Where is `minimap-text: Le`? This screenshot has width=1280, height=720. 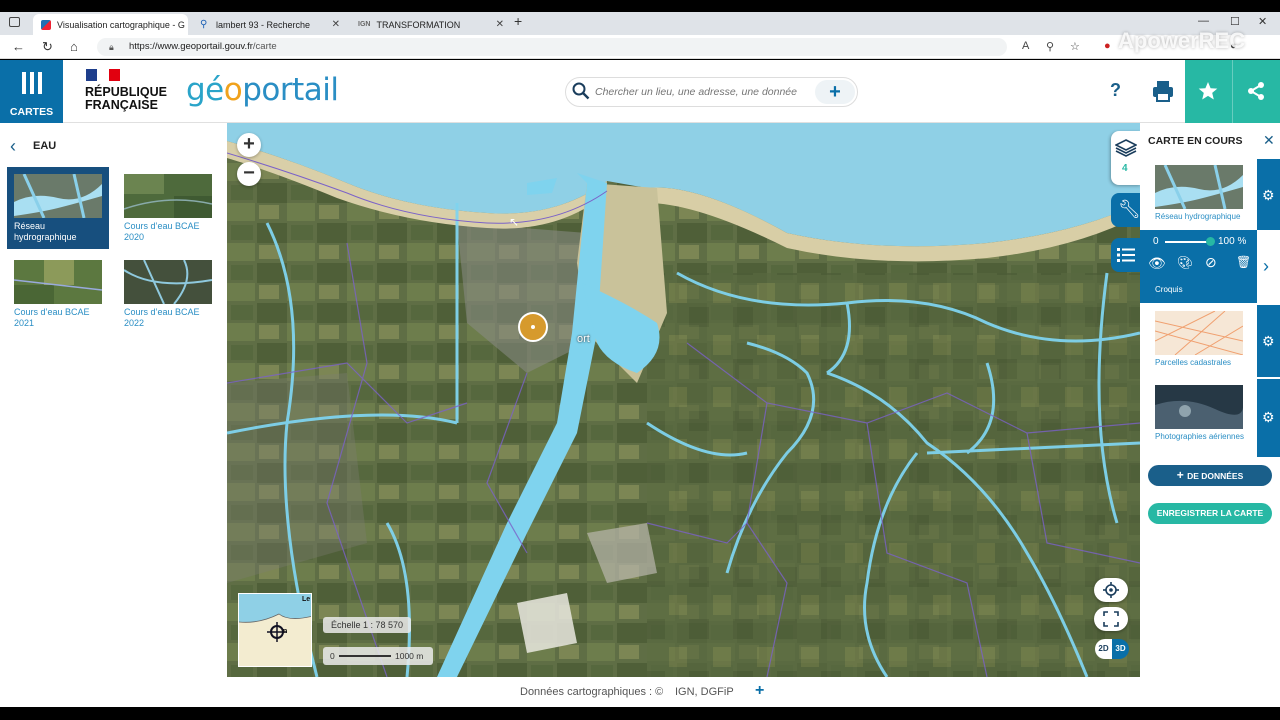 minimap-text: Le is located at coordinates (306, 599).